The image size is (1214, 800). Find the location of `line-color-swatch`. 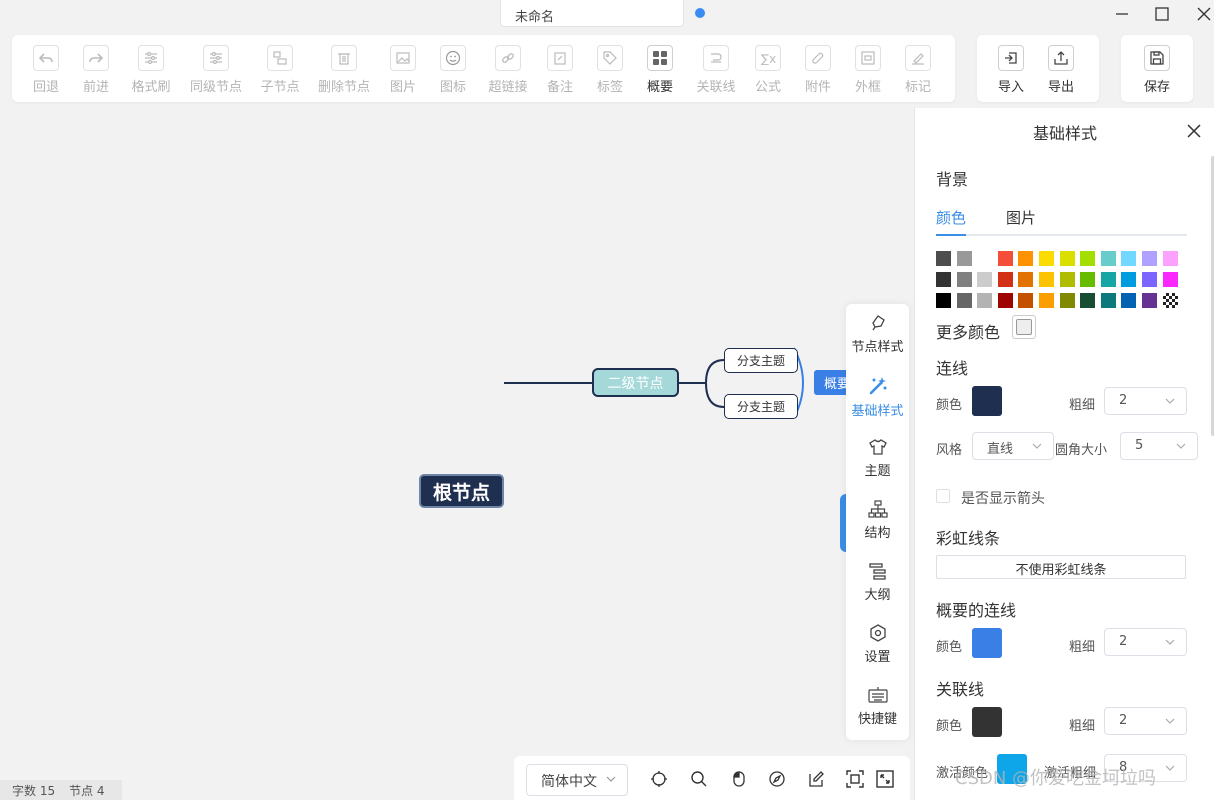

line-color-swatch is located at coordinates (987, 401).